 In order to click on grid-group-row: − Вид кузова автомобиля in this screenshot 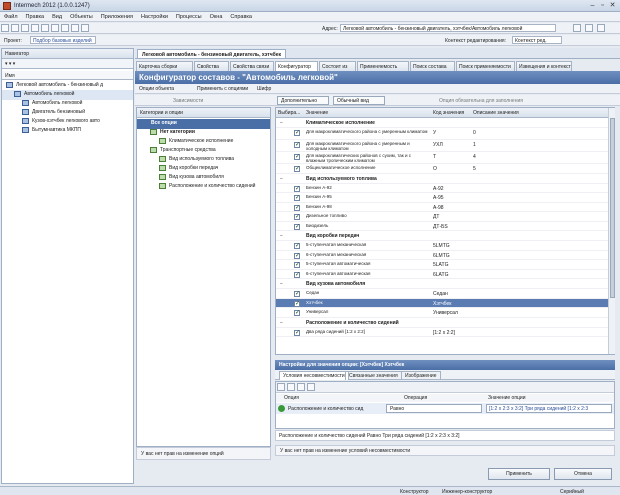, I will do `click(442, 284)`.